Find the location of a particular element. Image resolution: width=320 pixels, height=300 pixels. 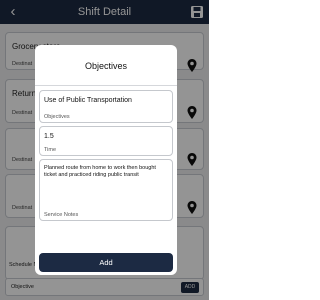

service-notes-label: Service Notes is located at coordinates (61, 215).